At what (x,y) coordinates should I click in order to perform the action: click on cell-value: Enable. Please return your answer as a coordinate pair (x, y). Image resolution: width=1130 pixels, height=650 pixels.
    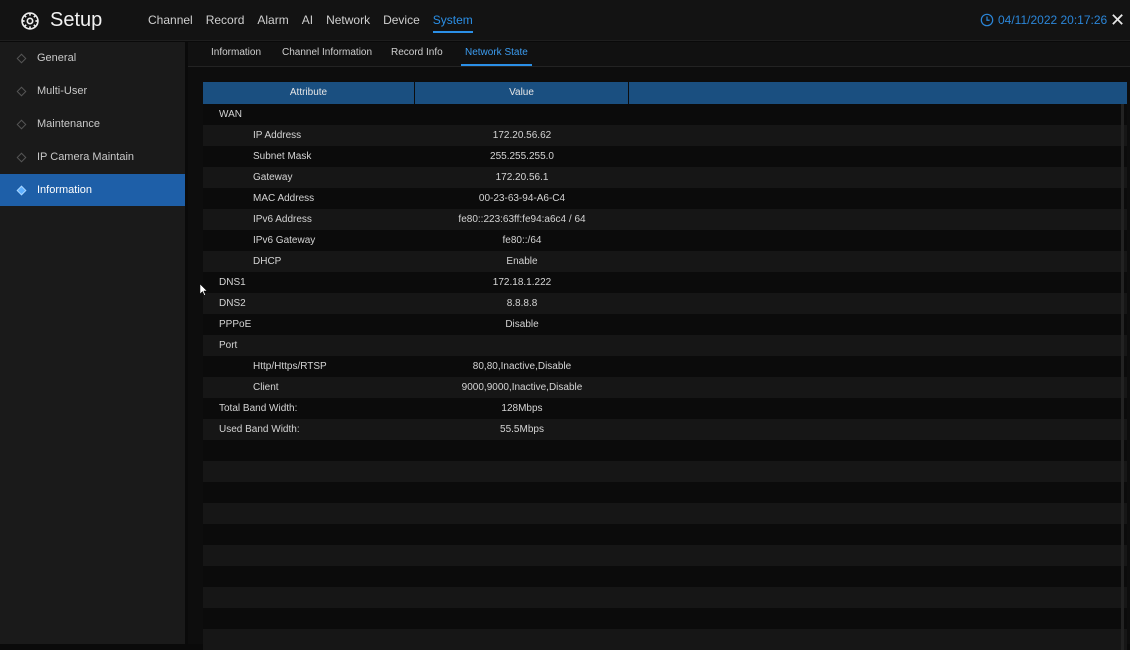
    Looking at the image, I should click on (522, 261).